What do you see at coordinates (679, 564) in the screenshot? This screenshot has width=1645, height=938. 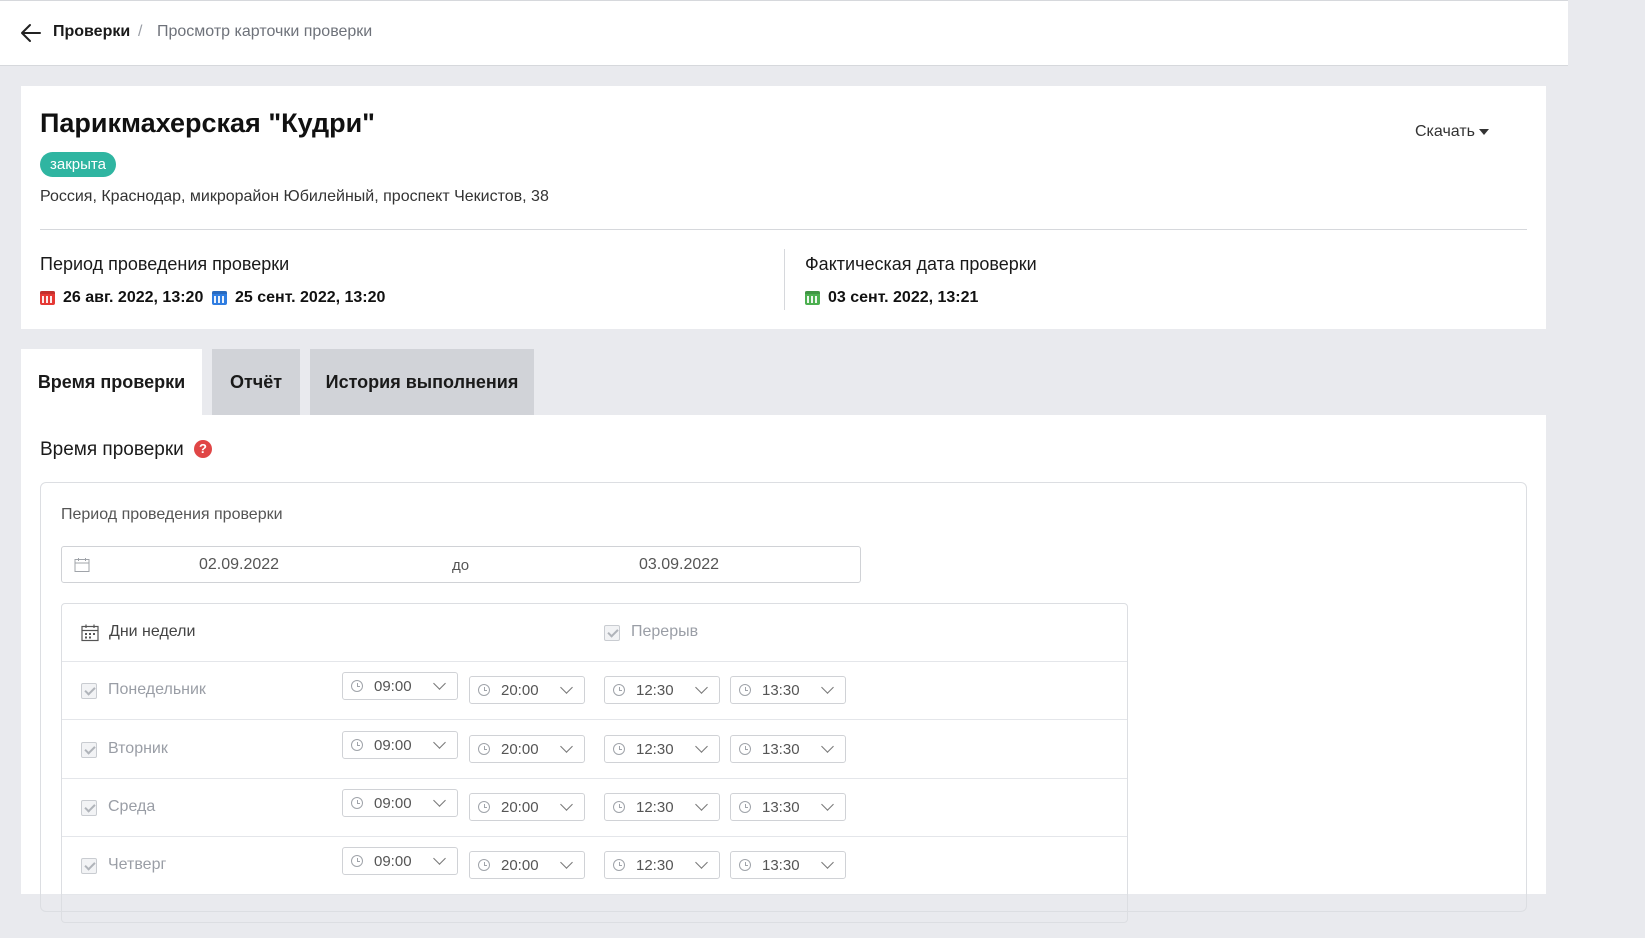 I see `date-range-to: 03.09.2022` at bounding box center [679, 564].